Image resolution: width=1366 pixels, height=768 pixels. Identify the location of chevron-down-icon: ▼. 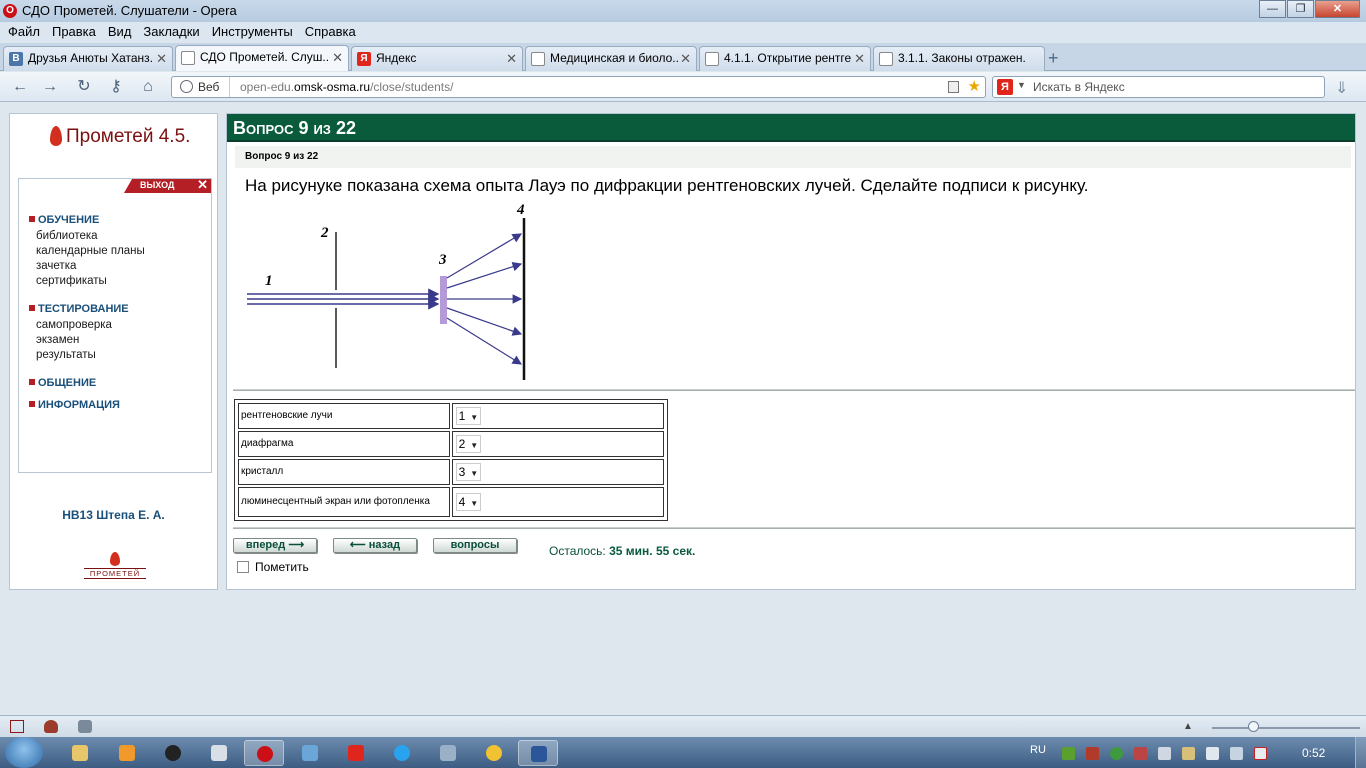
(474, 417).